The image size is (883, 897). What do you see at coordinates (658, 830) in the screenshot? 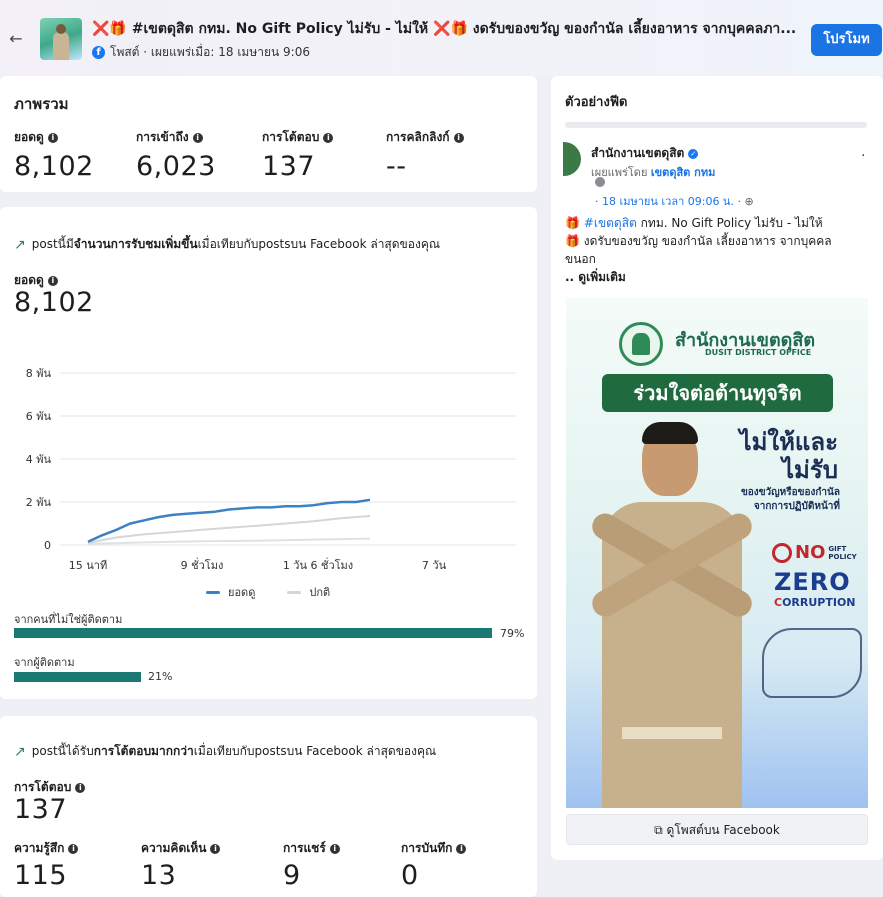
I see `external-link-icon: ⧉` at bounding box center [658, 830].